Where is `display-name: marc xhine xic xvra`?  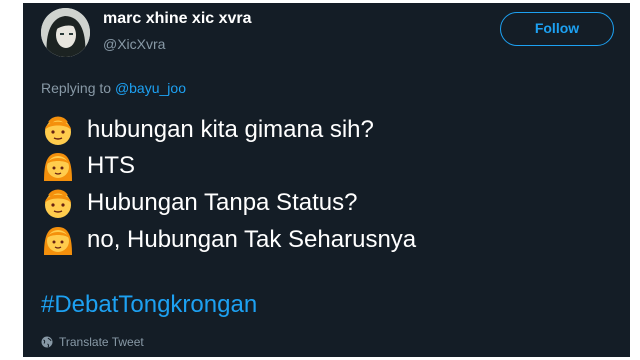
display-name: marc xhine xic xvra is located at coordinates (177, 19).